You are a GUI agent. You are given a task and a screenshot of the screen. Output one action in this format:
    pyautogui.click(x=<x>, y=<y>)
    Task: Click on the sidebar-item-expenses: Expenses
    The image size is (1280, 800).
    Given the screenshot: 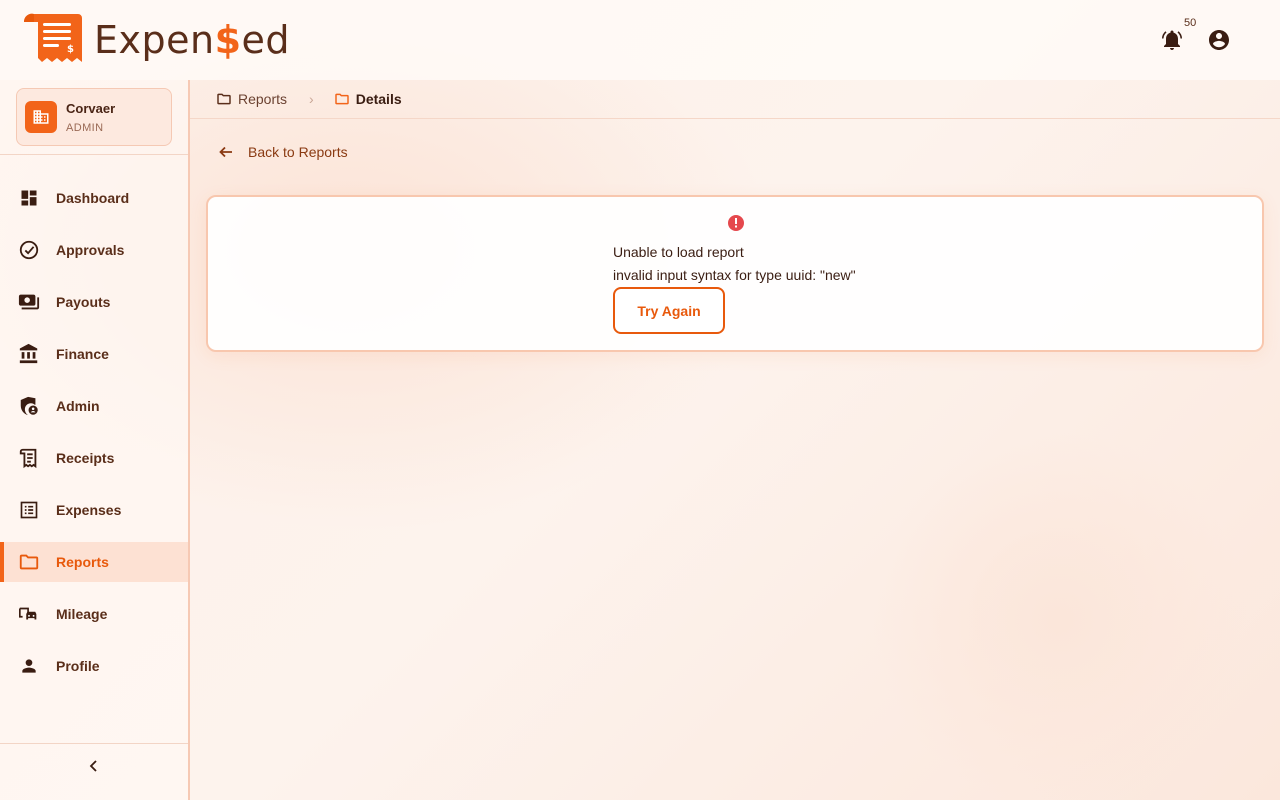 What is the action you would take?
    pyautogui.click(x=94, y=510)
    